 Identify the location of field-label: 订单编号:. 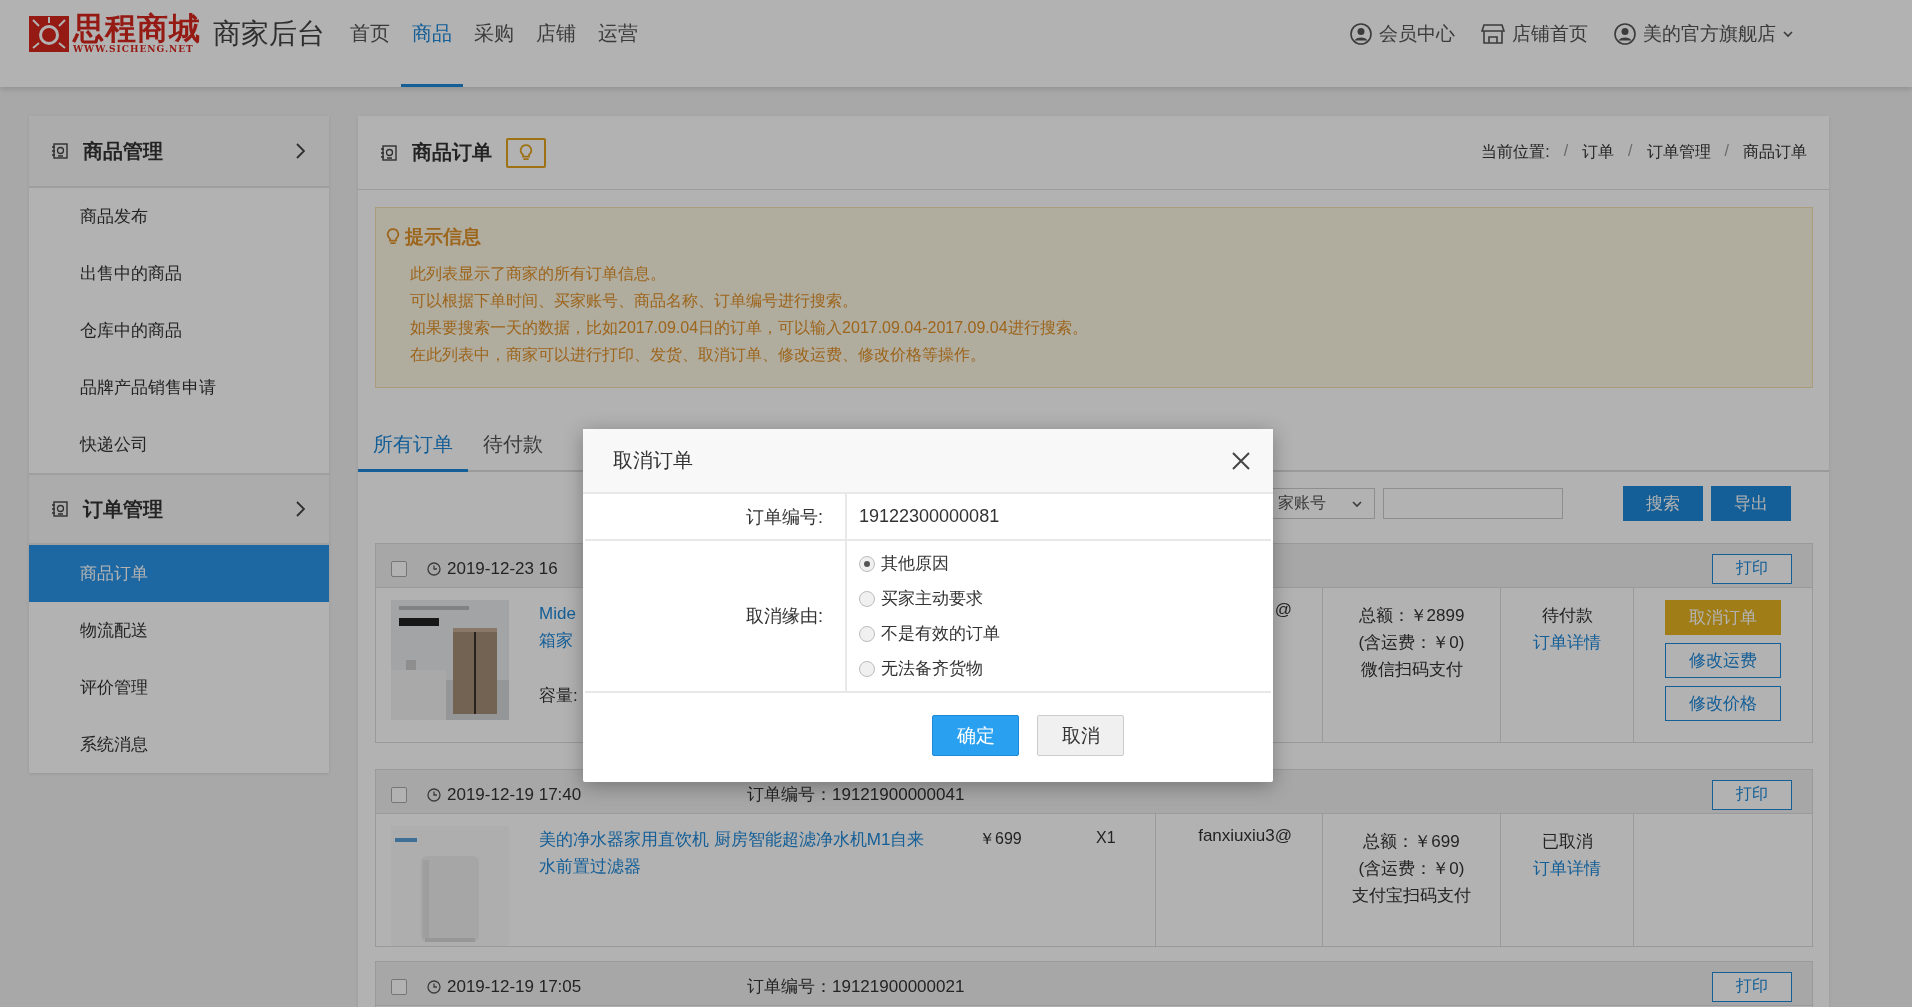
(784, 517).